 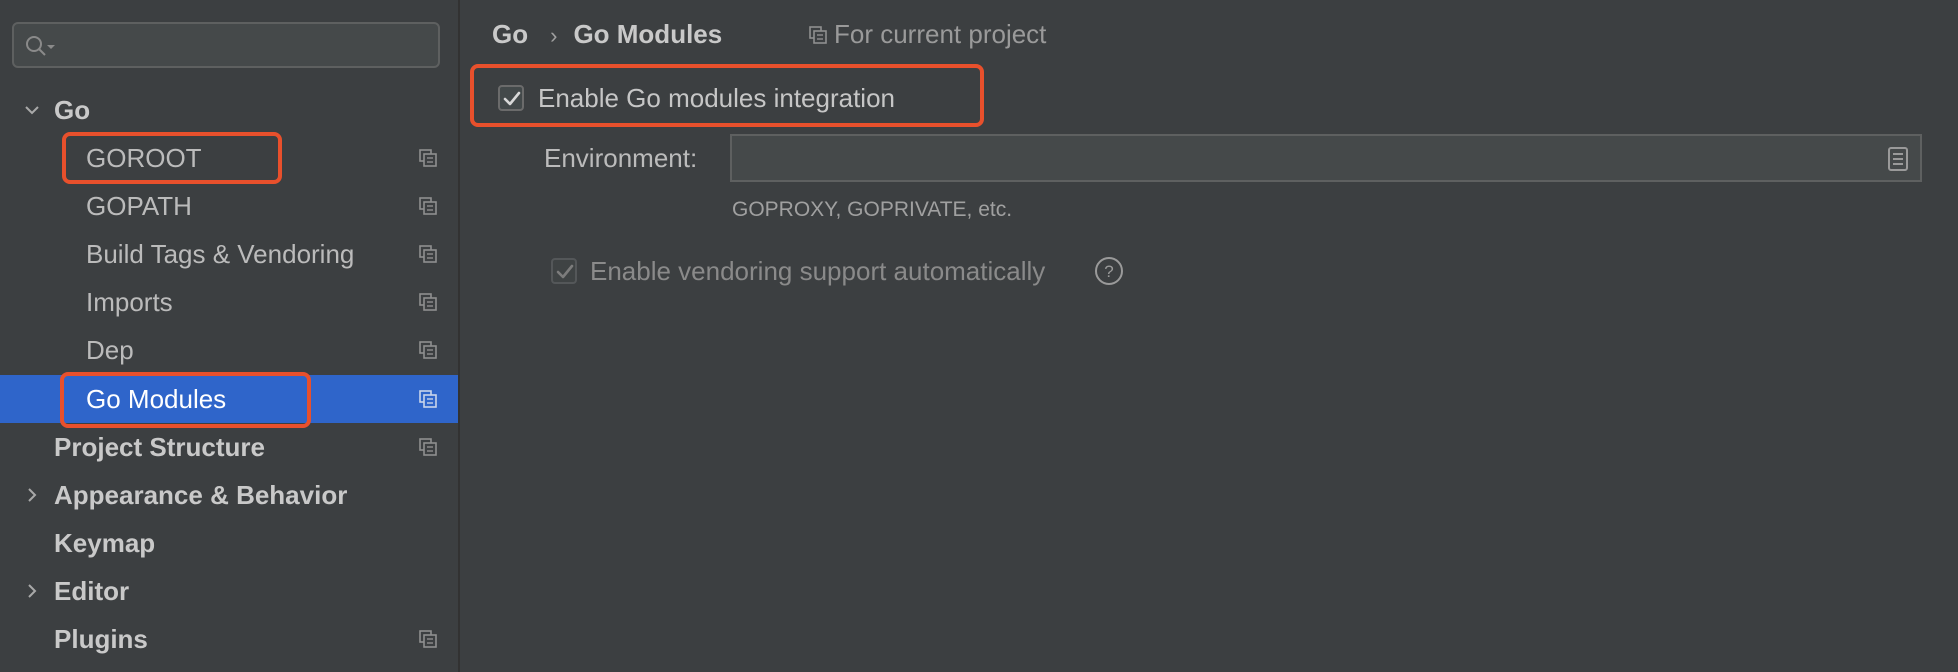 I want to click on sidebar-item-appearance-behavior: Appearance & Behavior, so click(x=229, y=495).